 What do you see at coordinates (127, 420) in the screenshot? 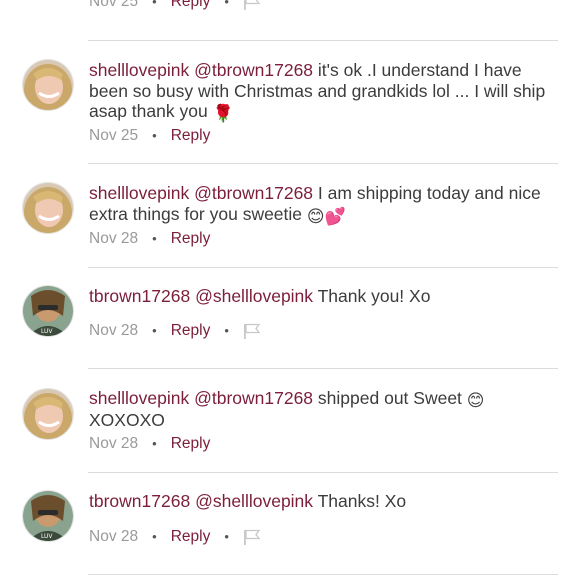
I see `comment-body-line-2: XOXOXO` at bounding box center [127, 420].